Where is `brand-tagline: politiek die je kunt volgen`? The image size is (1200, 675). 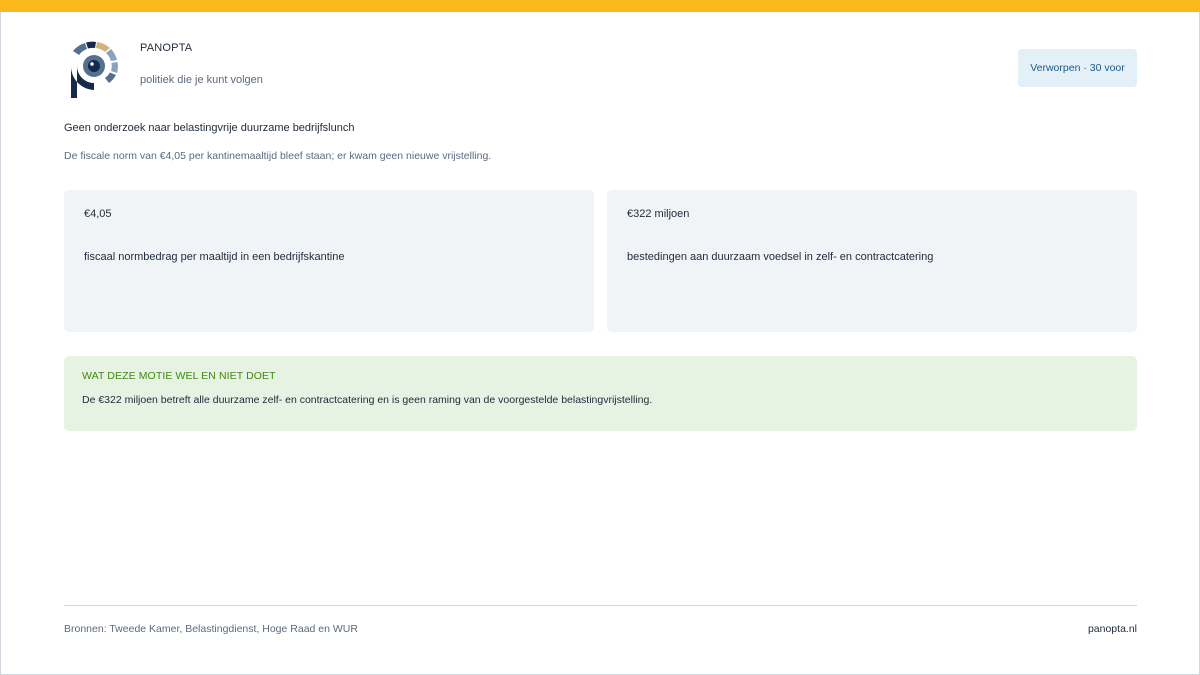
brand-tagline: politiek die je kunt volgen is located at coordinates (201, 80).